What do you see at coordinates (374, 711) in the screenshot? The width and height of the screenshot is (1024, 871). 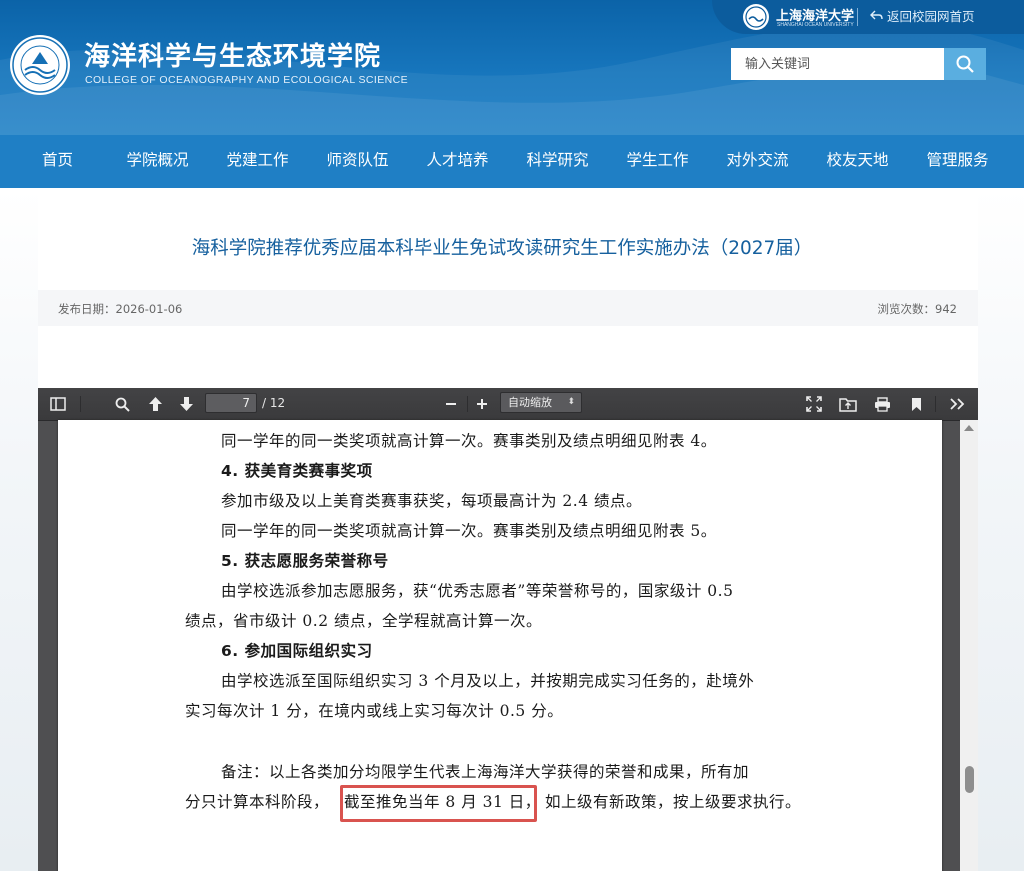 I see `pdf-text-line: 实习每次计 1 分，在境内或线上实习每次计 0.5 分。` at bounding box center [374, 711].